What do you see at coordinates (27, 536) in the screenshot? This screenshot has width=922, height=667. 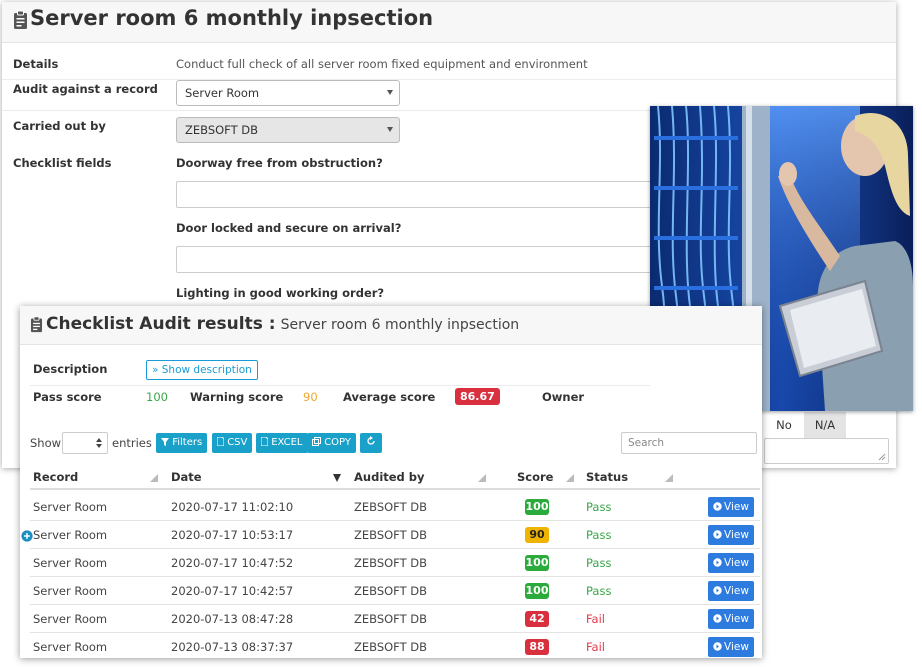 I see `expand-plus-icon` at bounding box center [27, 536].